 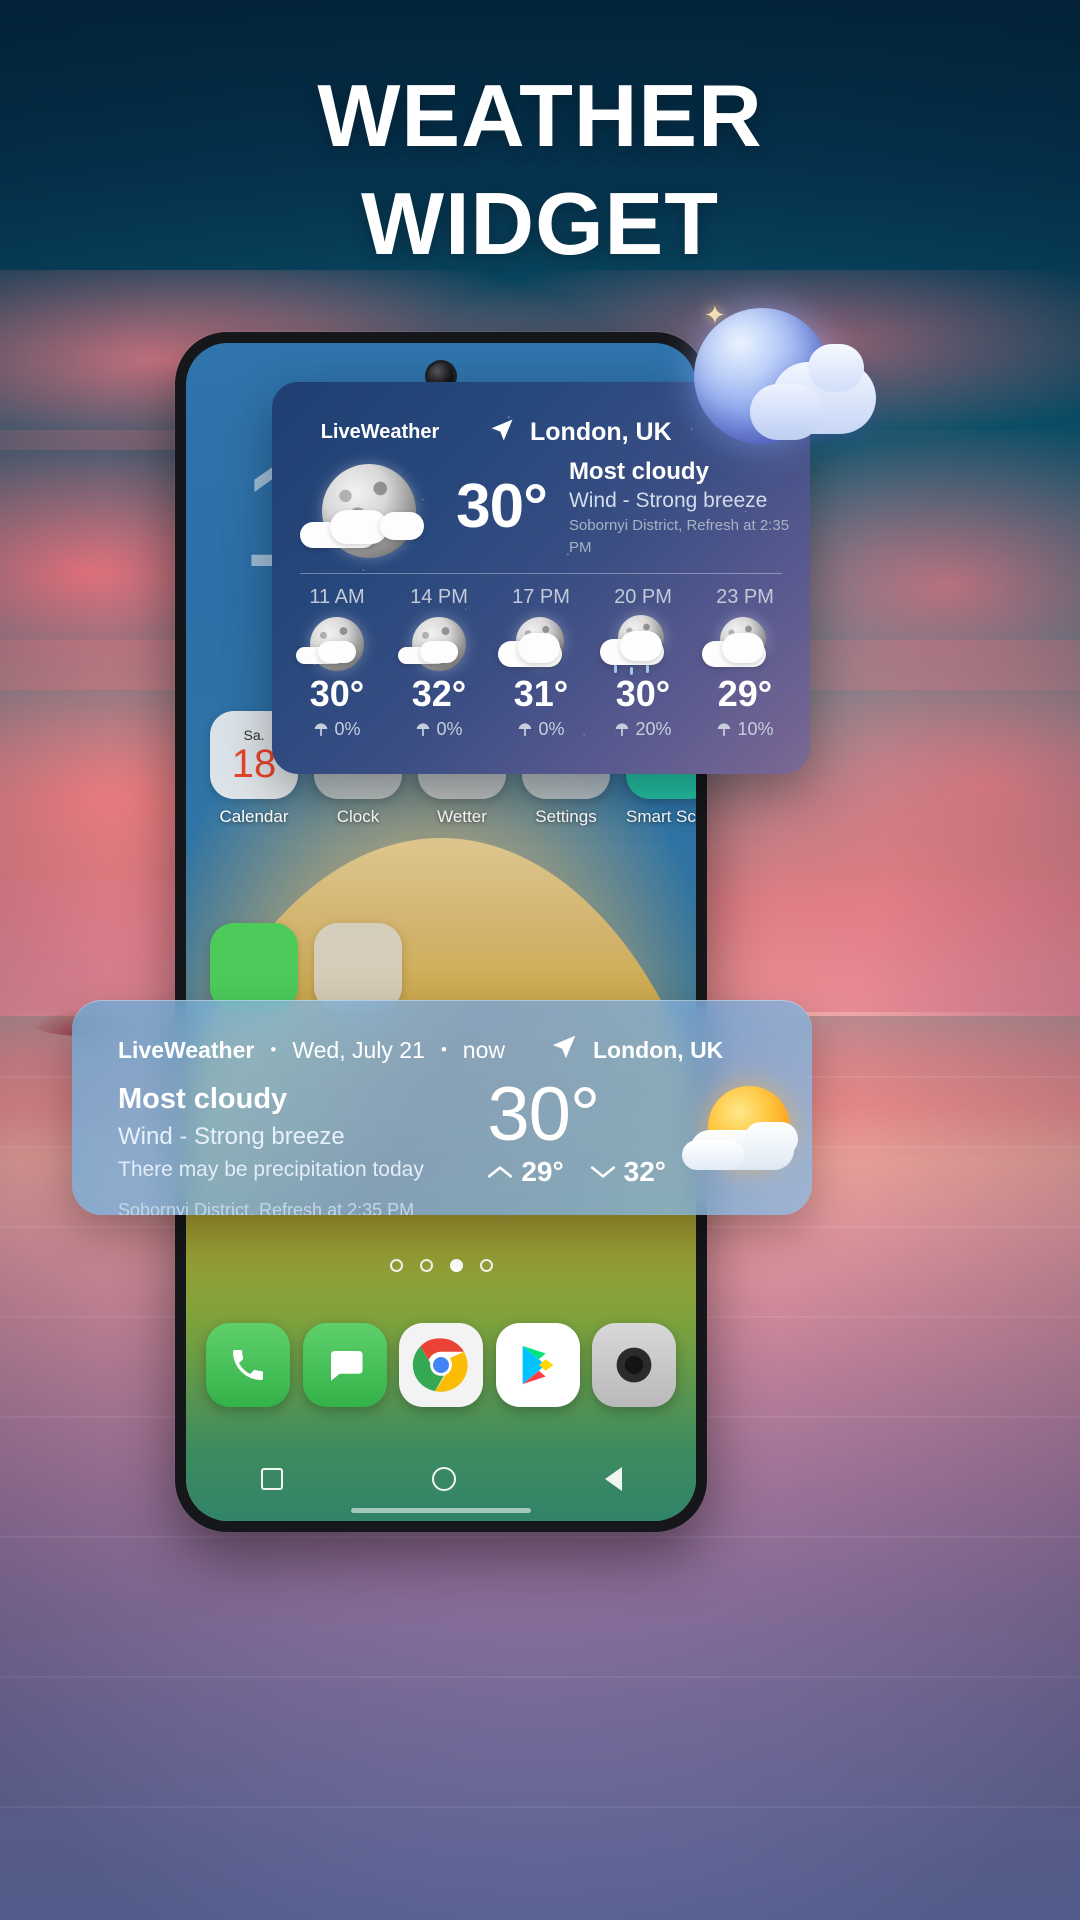 What do you see at coordinates (439, 693) in the screenshot?
I see `hourly-temp: 32°` at bounding box center [439, 693].